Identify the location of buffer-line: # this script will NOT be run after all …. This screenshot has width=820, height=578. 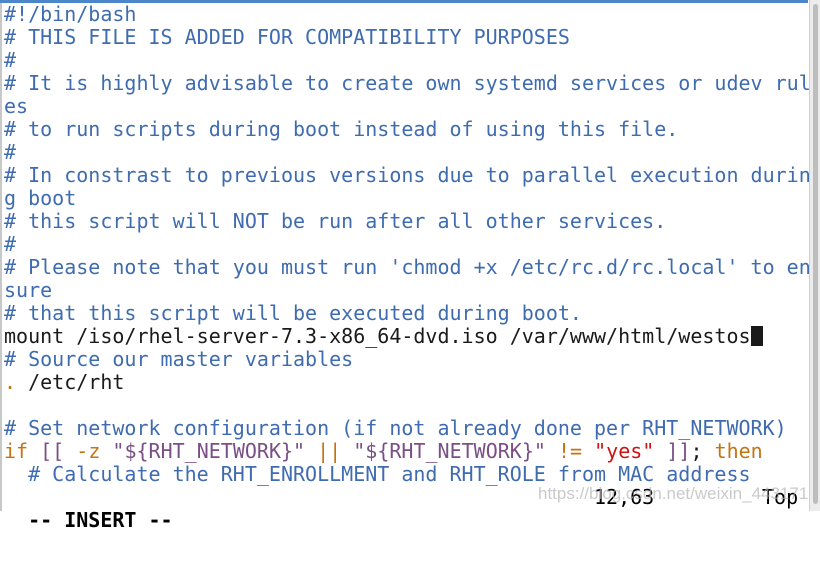
(407, 221).